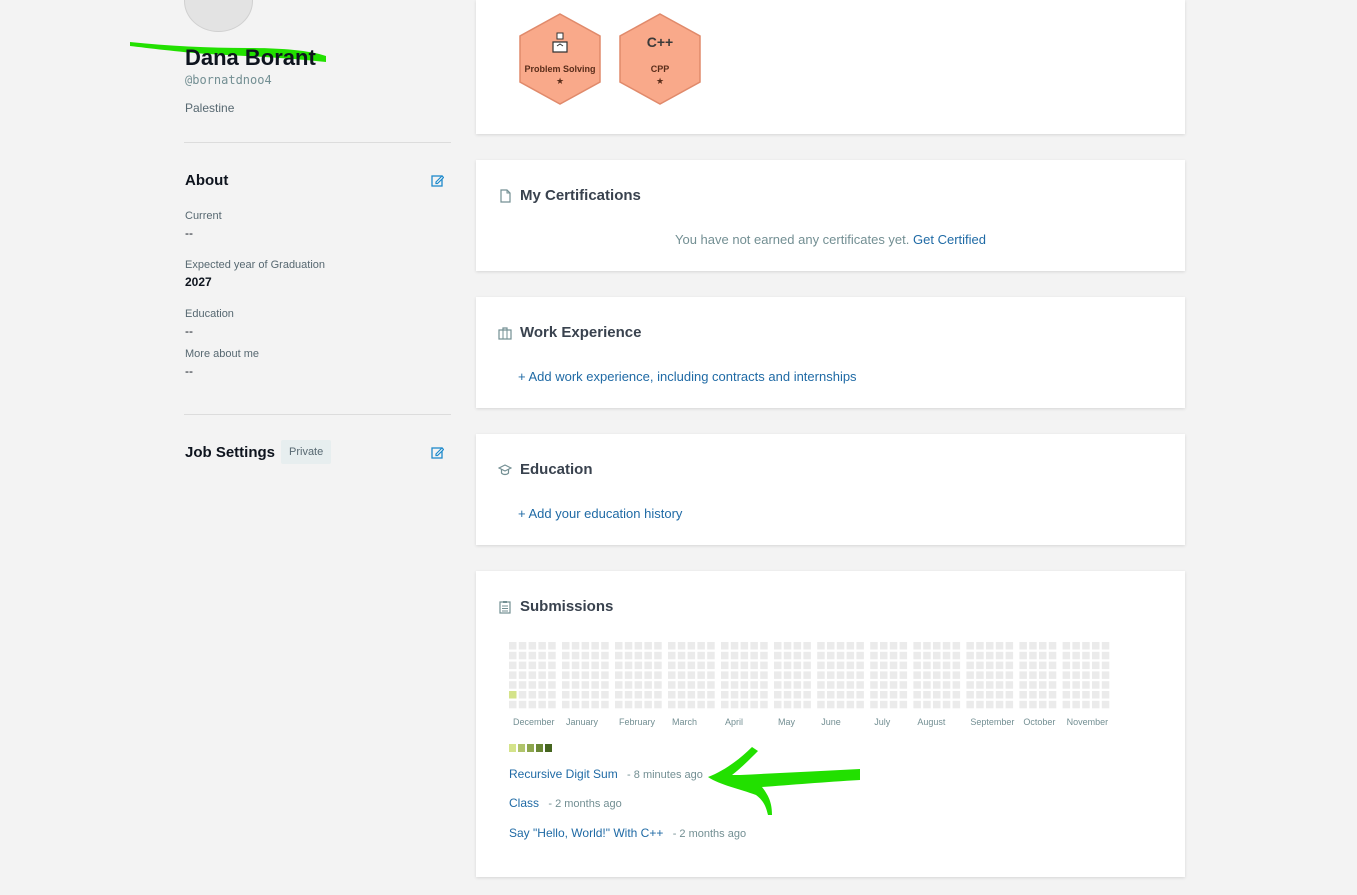  What do you see at coordinates (437, 452) in the screenshot?
I see `edit-job-settings-icon` at bounding box center [437, 452].